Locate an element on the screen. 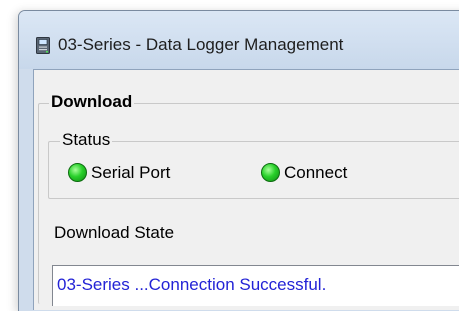 The height and width of the screenshot is (311, 459). data-logger-app-icon is located at coordinates (43, 45).